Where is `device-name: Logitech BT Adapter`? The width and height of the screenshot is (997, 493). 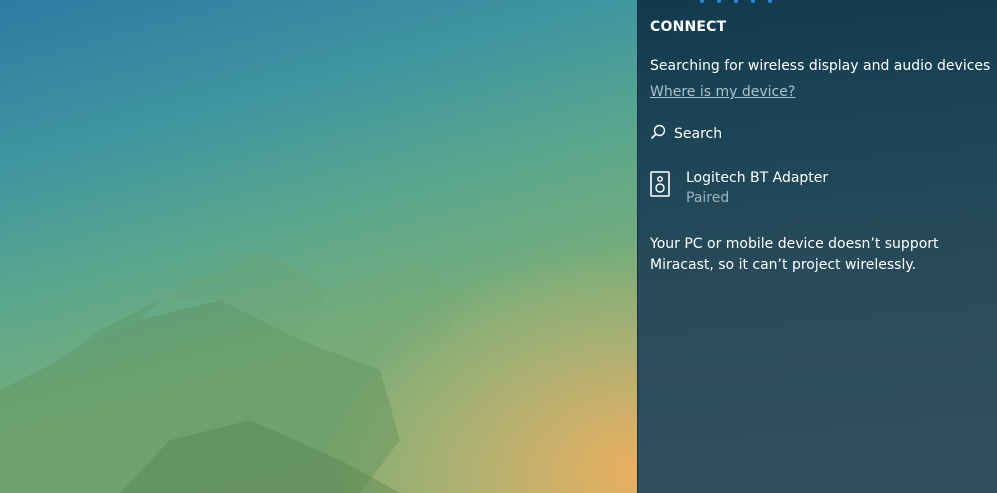 device-name: Logitech BT Adapter is located at coordinates (757, 178).